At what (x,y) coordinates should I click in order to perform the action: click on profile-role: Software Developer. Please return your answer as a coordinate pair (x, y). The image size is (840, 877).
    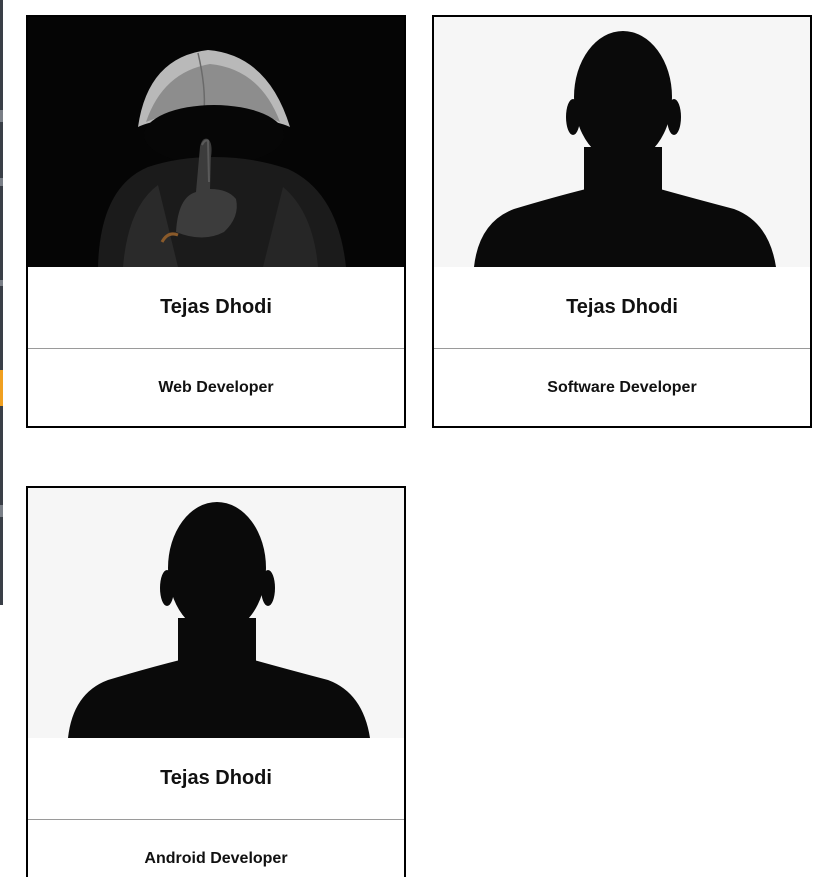
    Looking at the image, I should click on (622, 387).